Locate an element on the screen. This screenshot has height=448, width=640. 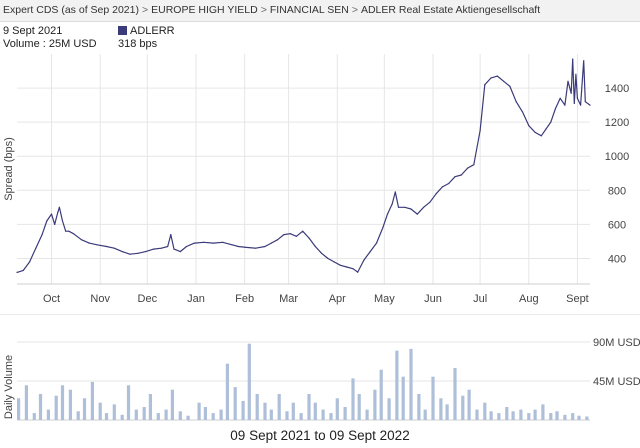
x-tick-label: Dec is located at coordinates (148, 299).